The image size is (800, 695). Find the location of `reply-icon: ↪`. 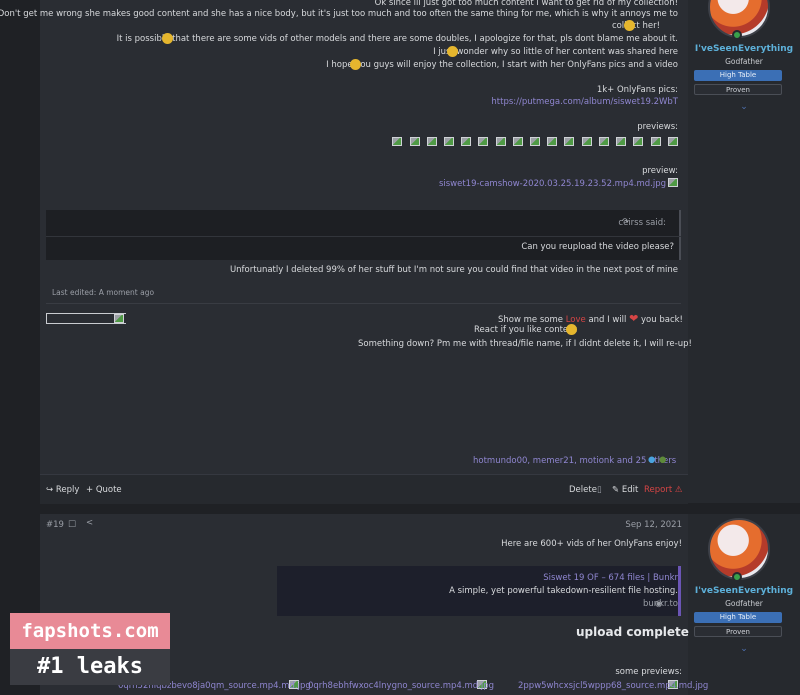

reply-icon: ↪ is located at coordinates (51, 490).